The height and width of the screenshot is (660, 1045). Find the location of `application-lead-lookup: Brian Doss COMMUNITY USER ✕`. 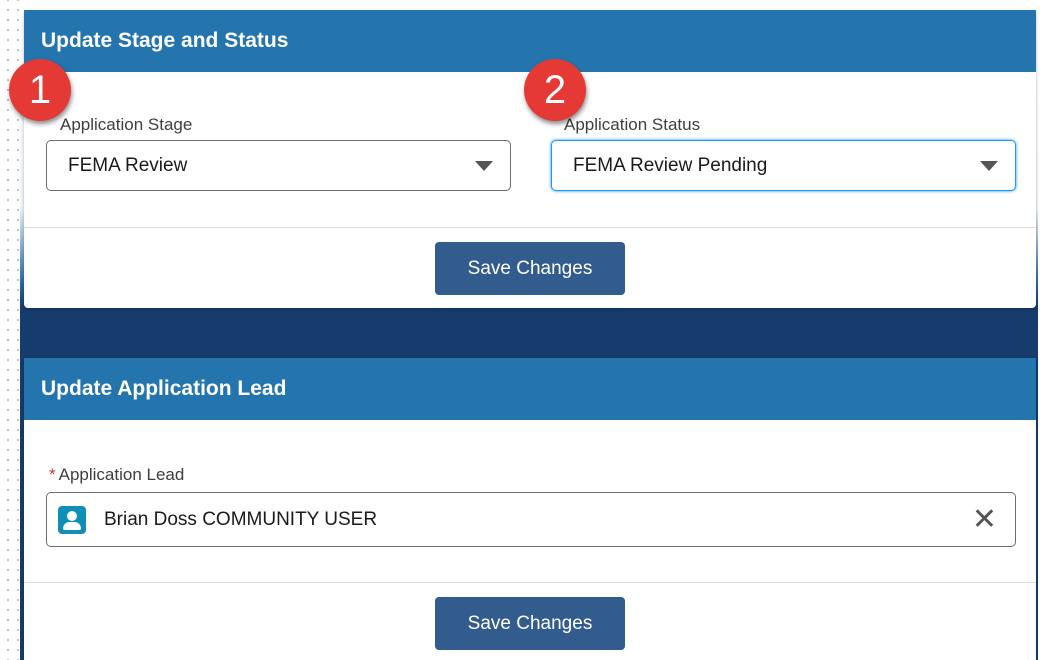

application-lead-lookup: Brian Doss COMMUNITY USER ✕ is located at coordinates (531, 519).